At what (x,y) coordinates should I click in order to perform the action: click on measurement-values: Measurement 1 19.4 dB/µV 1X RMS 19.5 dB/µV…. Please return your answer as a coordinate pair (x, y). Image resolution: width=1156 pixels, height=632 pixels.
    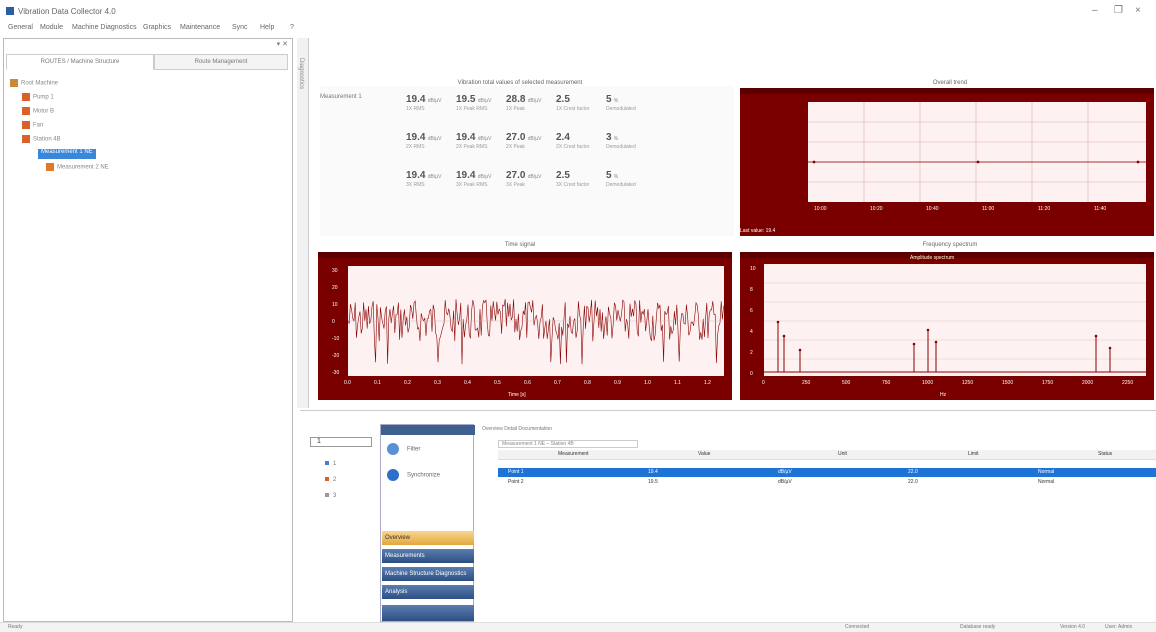
    Looking at the image, I should click on (527, 161).